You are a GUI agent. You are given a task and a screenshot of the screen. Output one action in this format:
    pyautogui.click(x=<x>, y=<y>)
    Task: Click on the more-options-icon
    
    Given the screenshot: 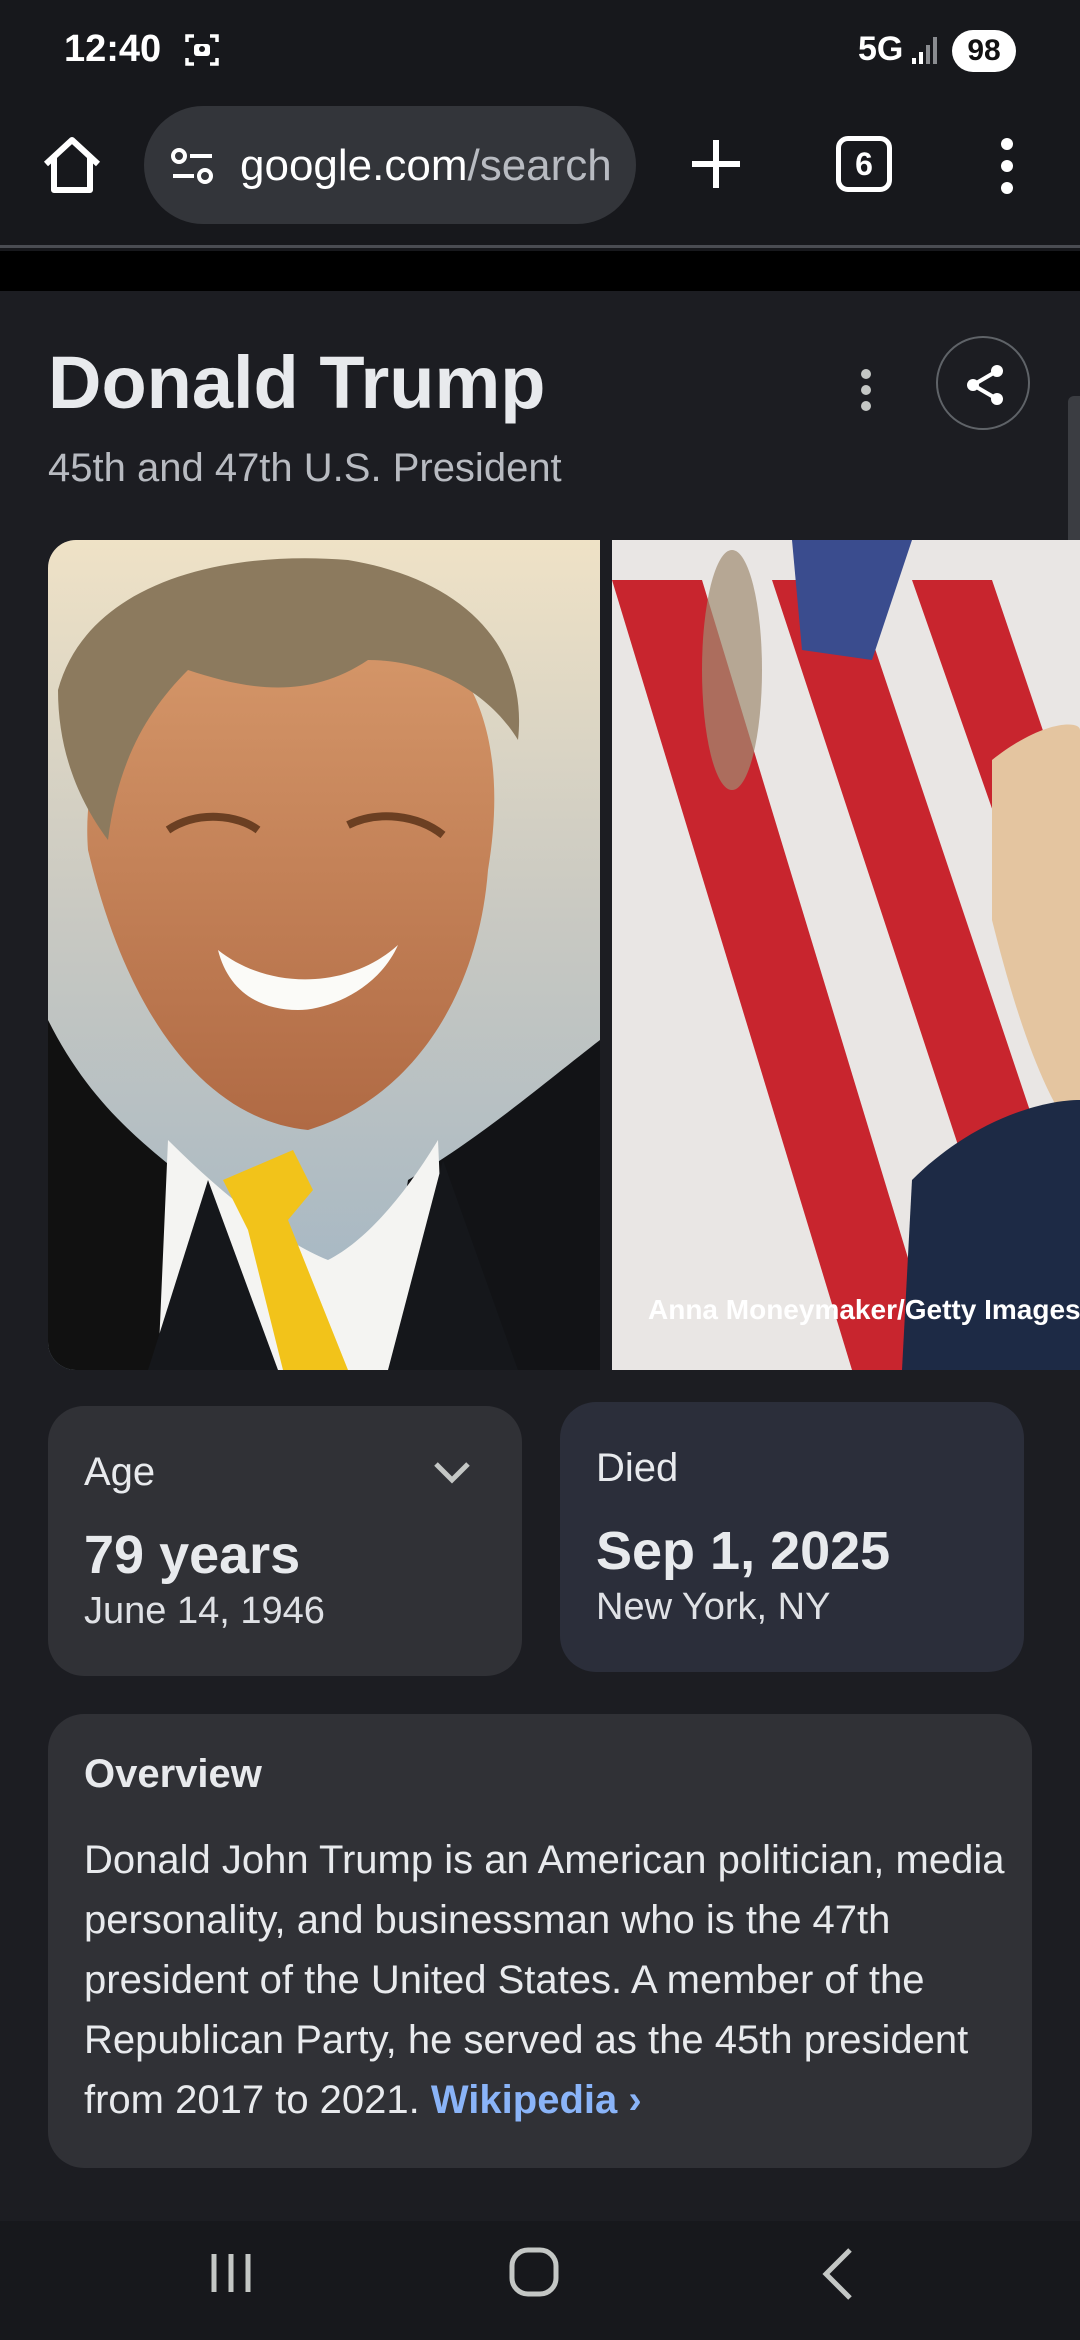 What is the action you would take?
    pyautogui.click(x=866, y=390)
    